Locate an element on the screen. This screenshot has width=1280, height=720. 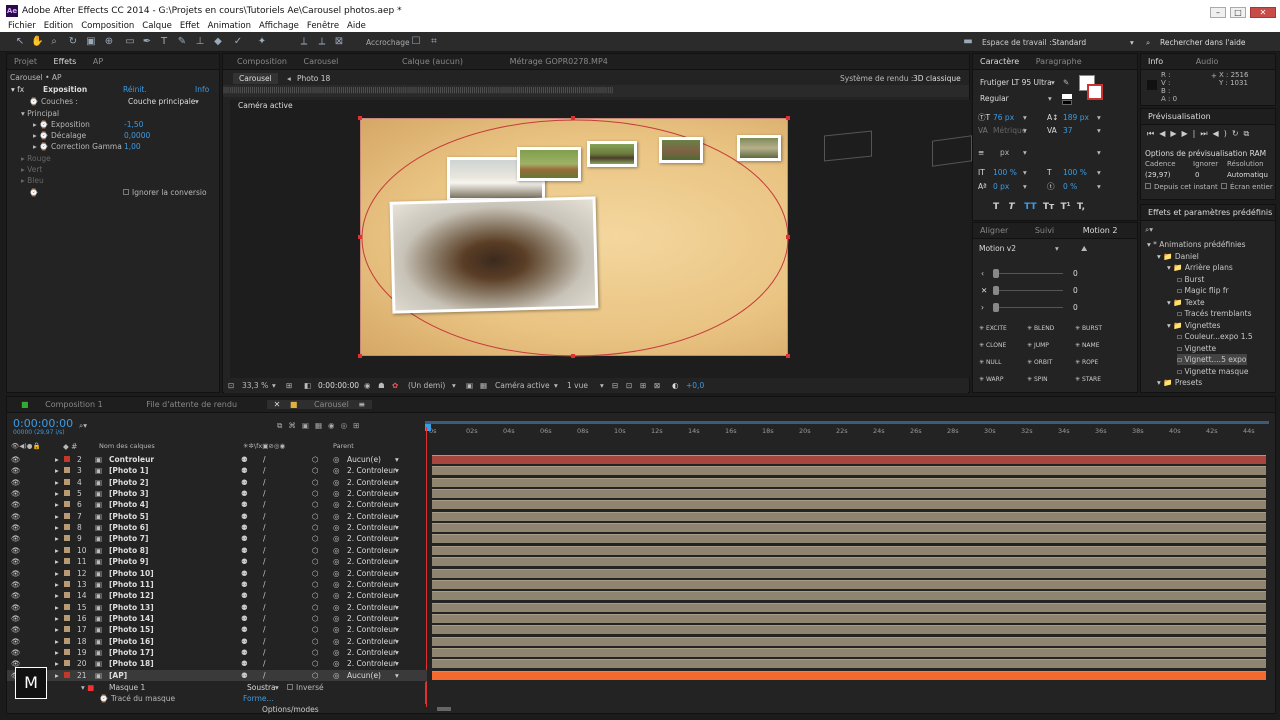
leading-value: 189 px is located at coordinates (1076, 117).